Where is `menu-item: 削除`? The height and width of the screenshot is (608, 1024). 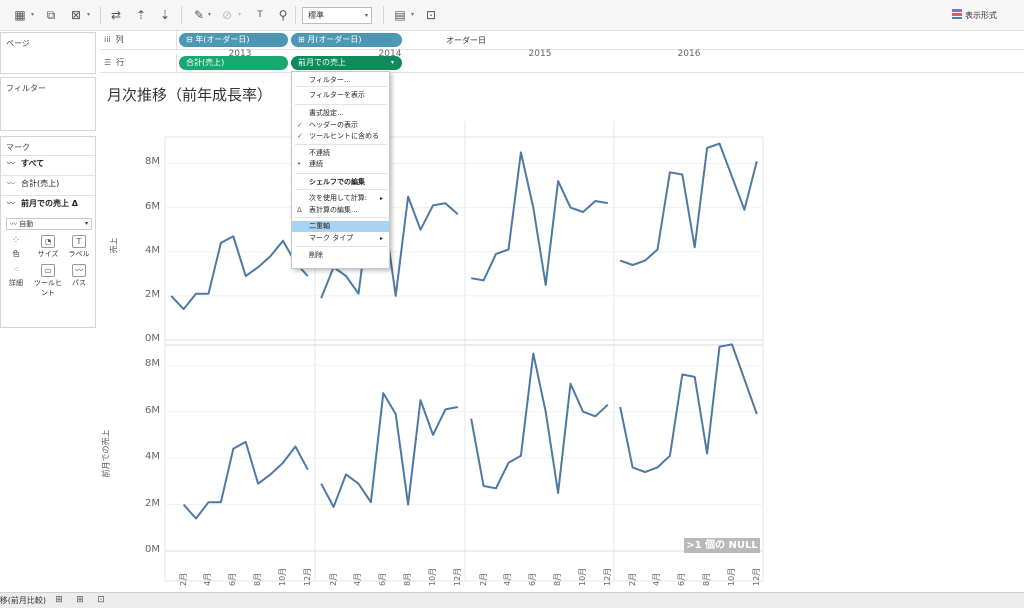
menu-item: 削除 is located at coordinates (340, 255).